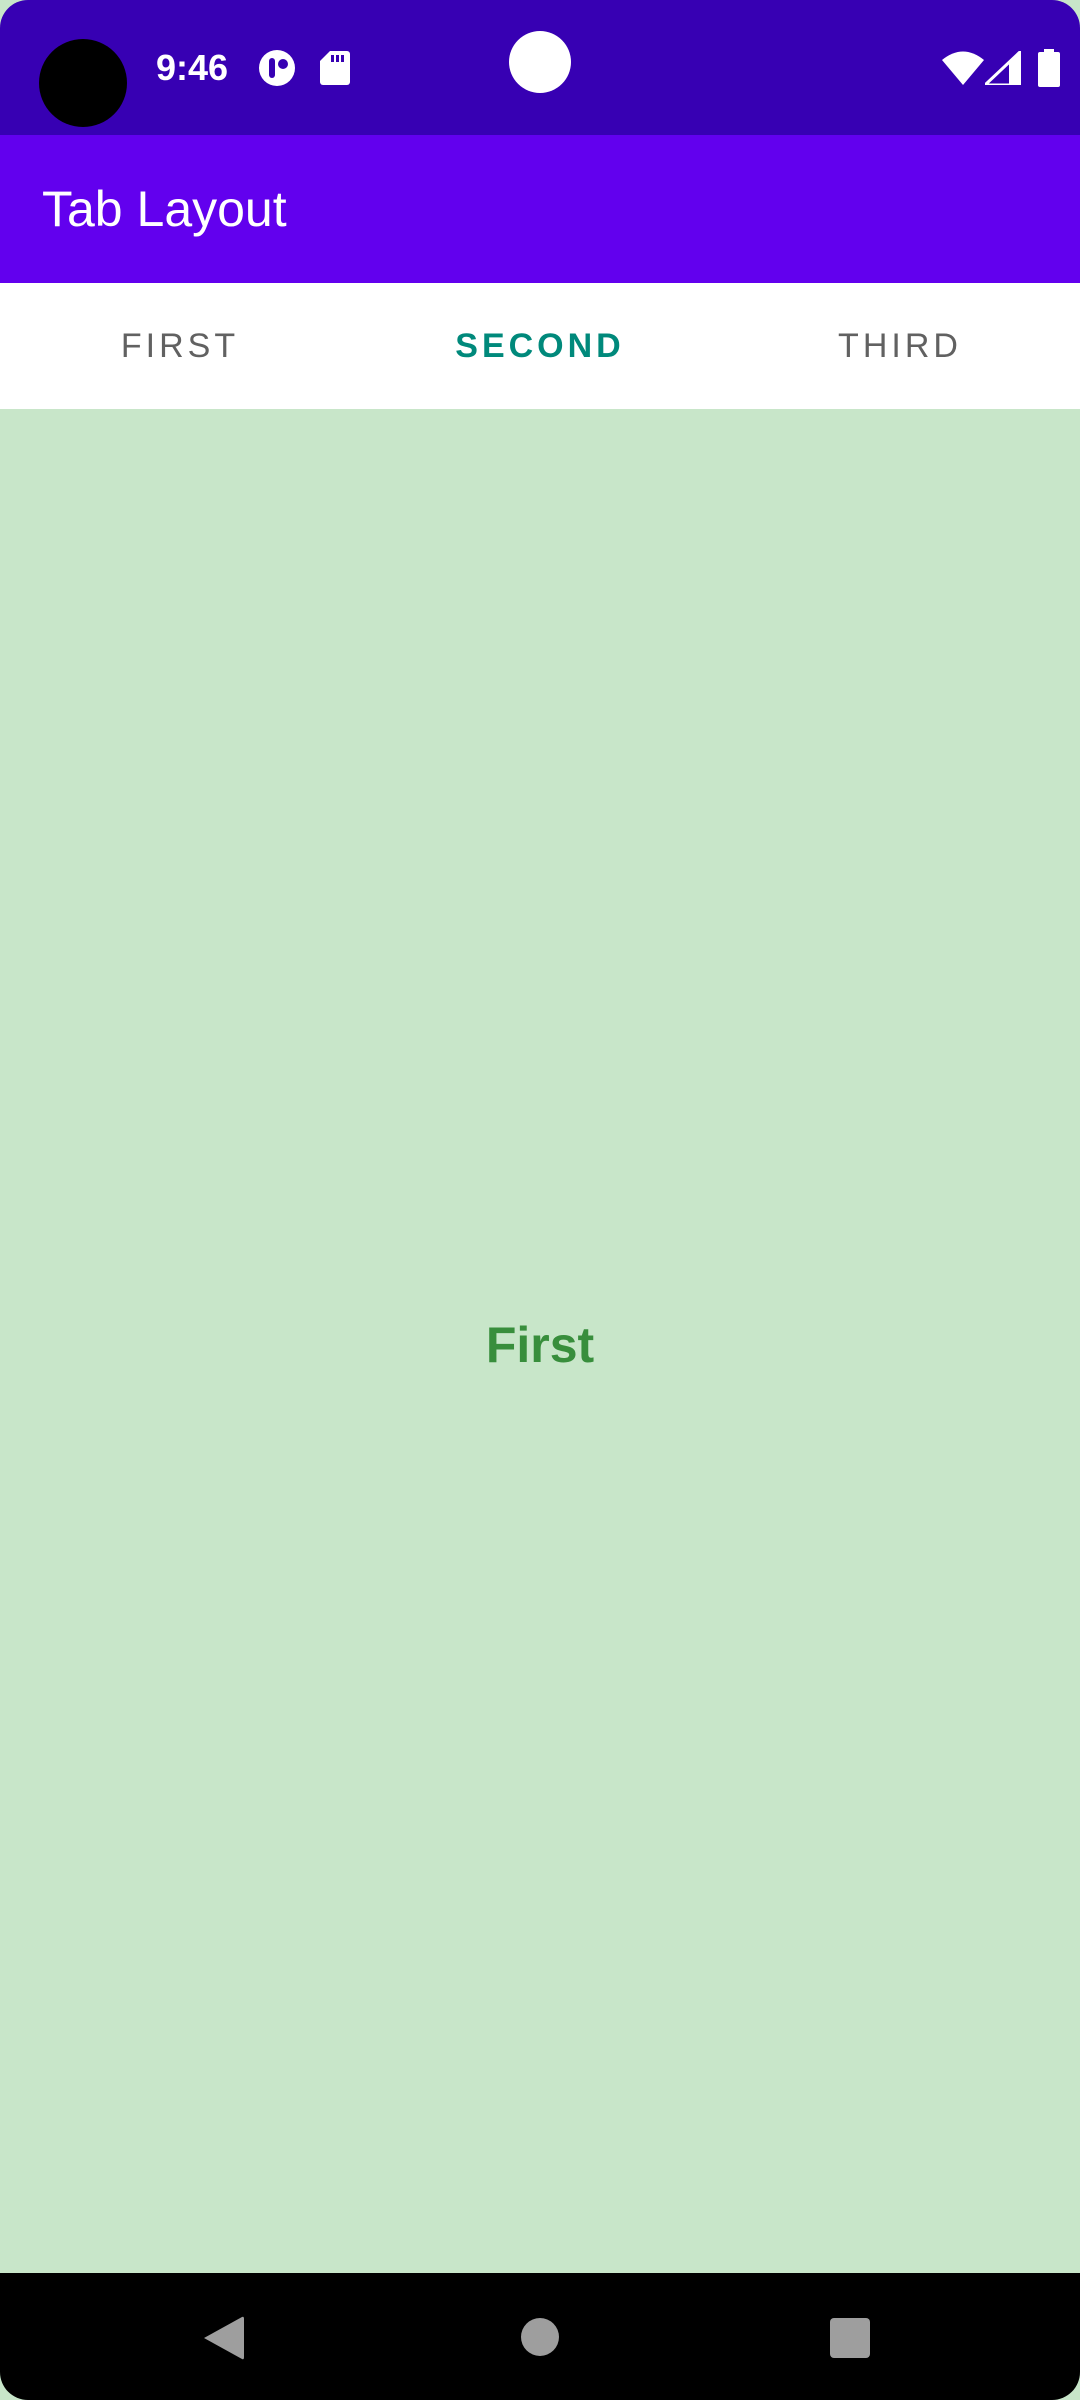 This screenshot has height=2400, width=1080. I want to click on recents-icon, so click(850, 2338).